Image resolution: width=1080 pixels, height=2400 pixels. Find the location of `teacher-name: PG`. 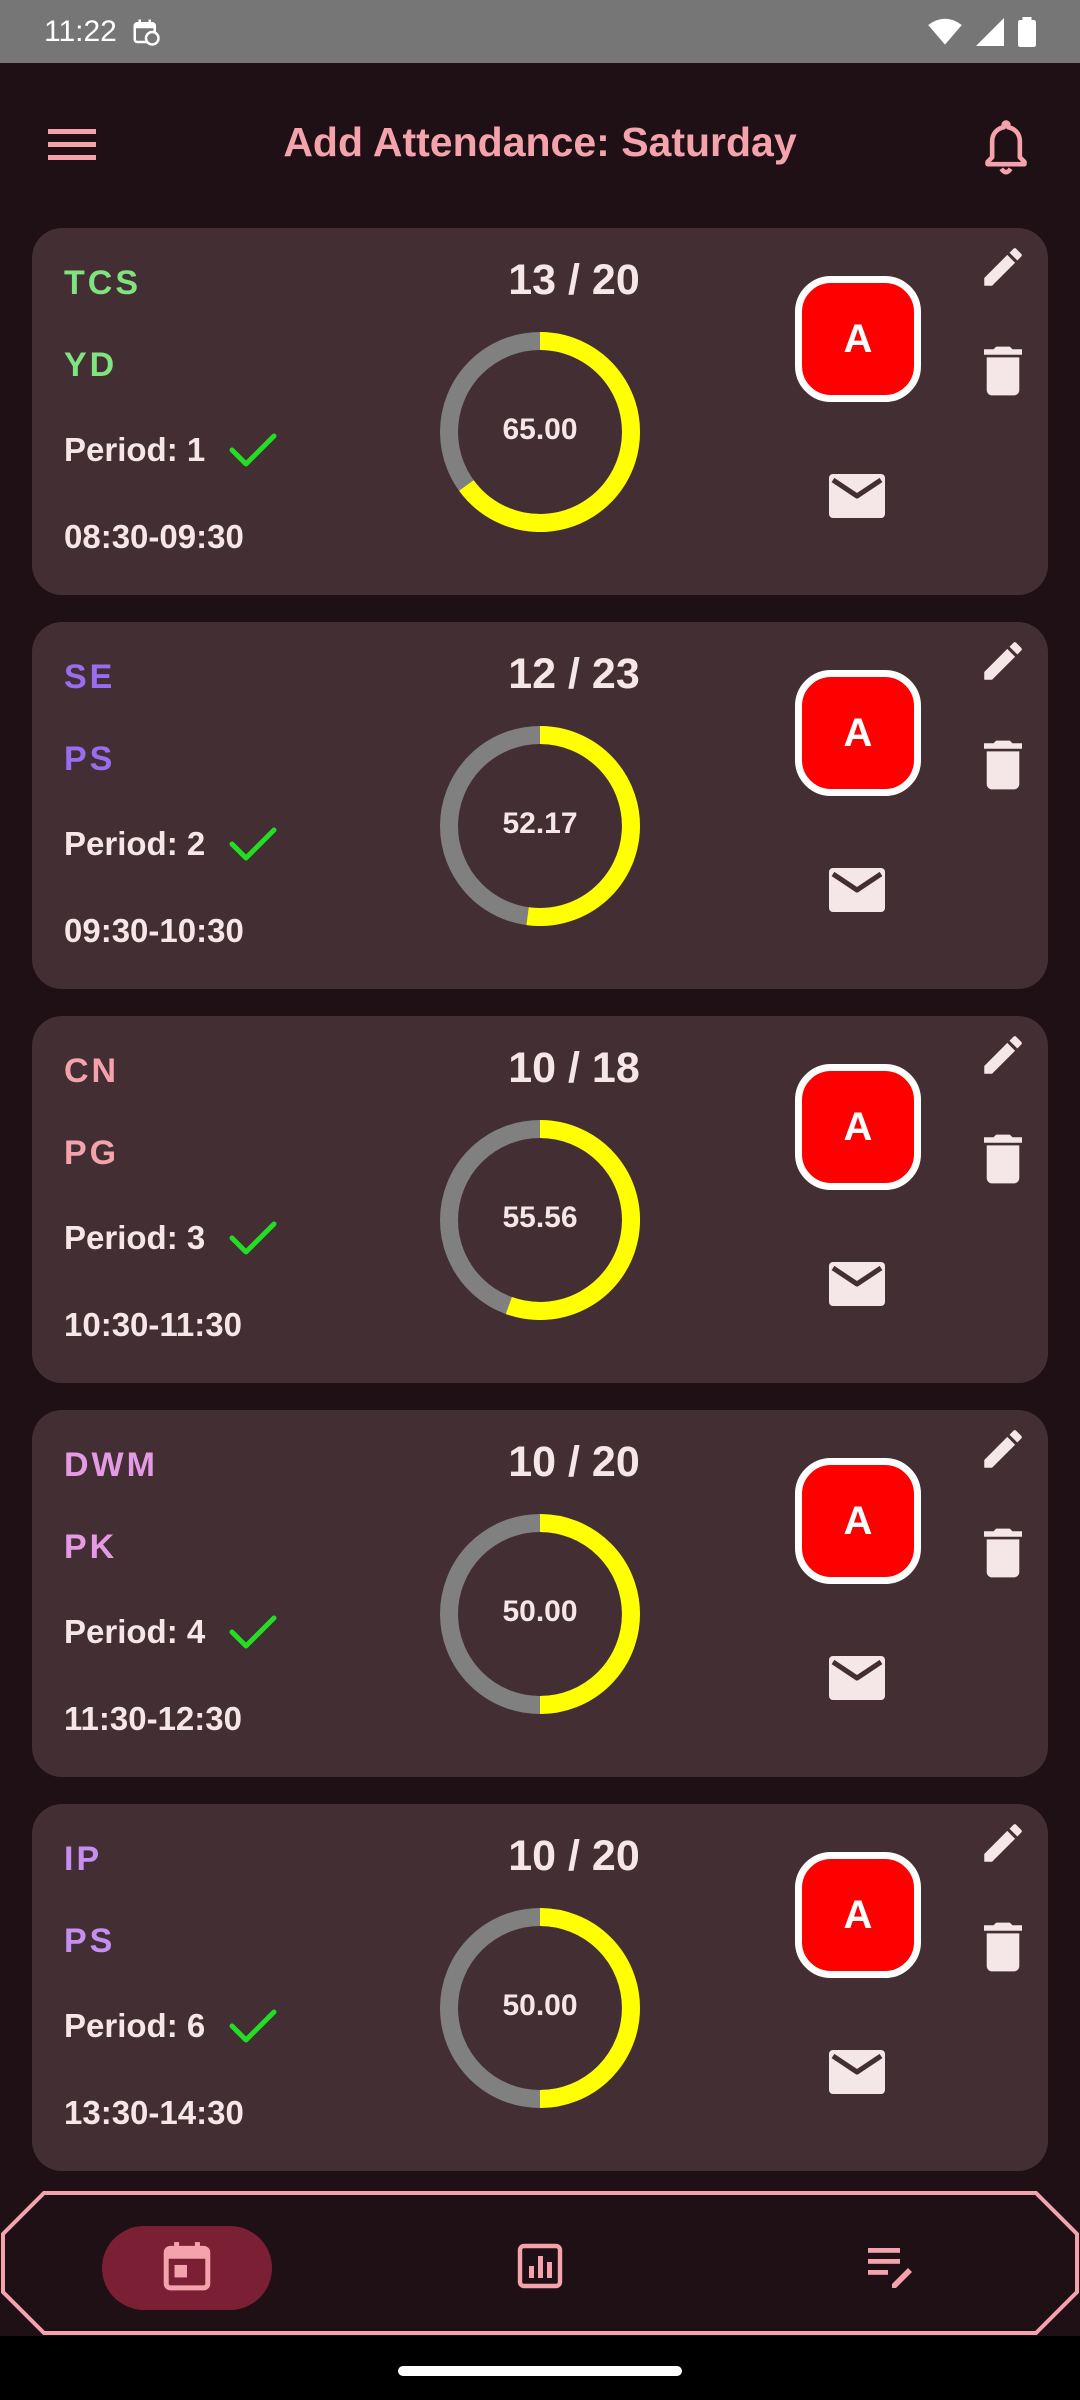

teacher-name: PG is located at coordinates (92, 1153).